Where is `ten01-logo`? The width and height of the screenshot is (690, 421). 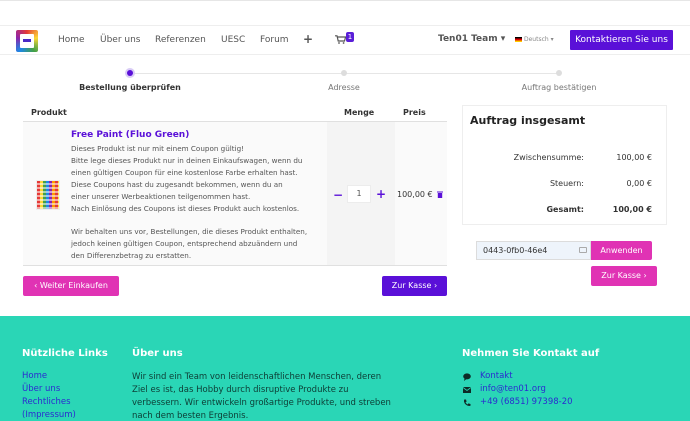
ten01-logo is located at coordinates (27, 41).